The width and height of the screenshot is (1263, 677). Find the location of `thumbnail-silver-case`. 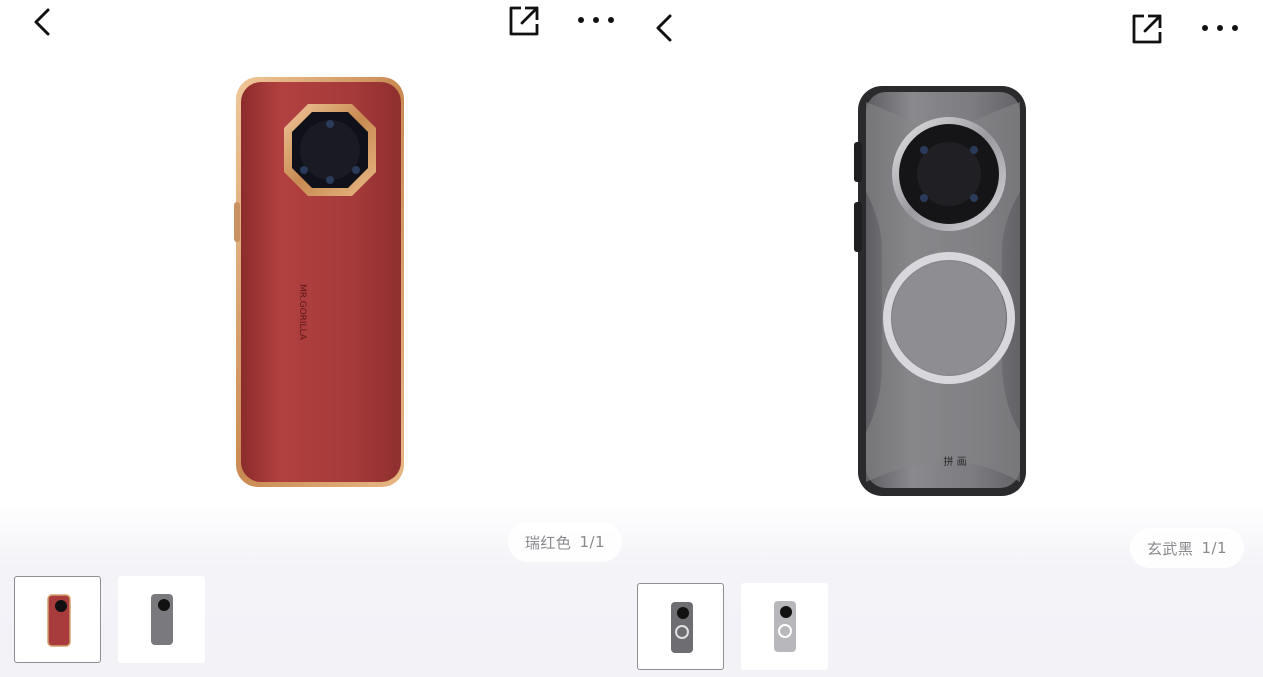

thumbnail-silver-case is located at coordinates (784, 626).